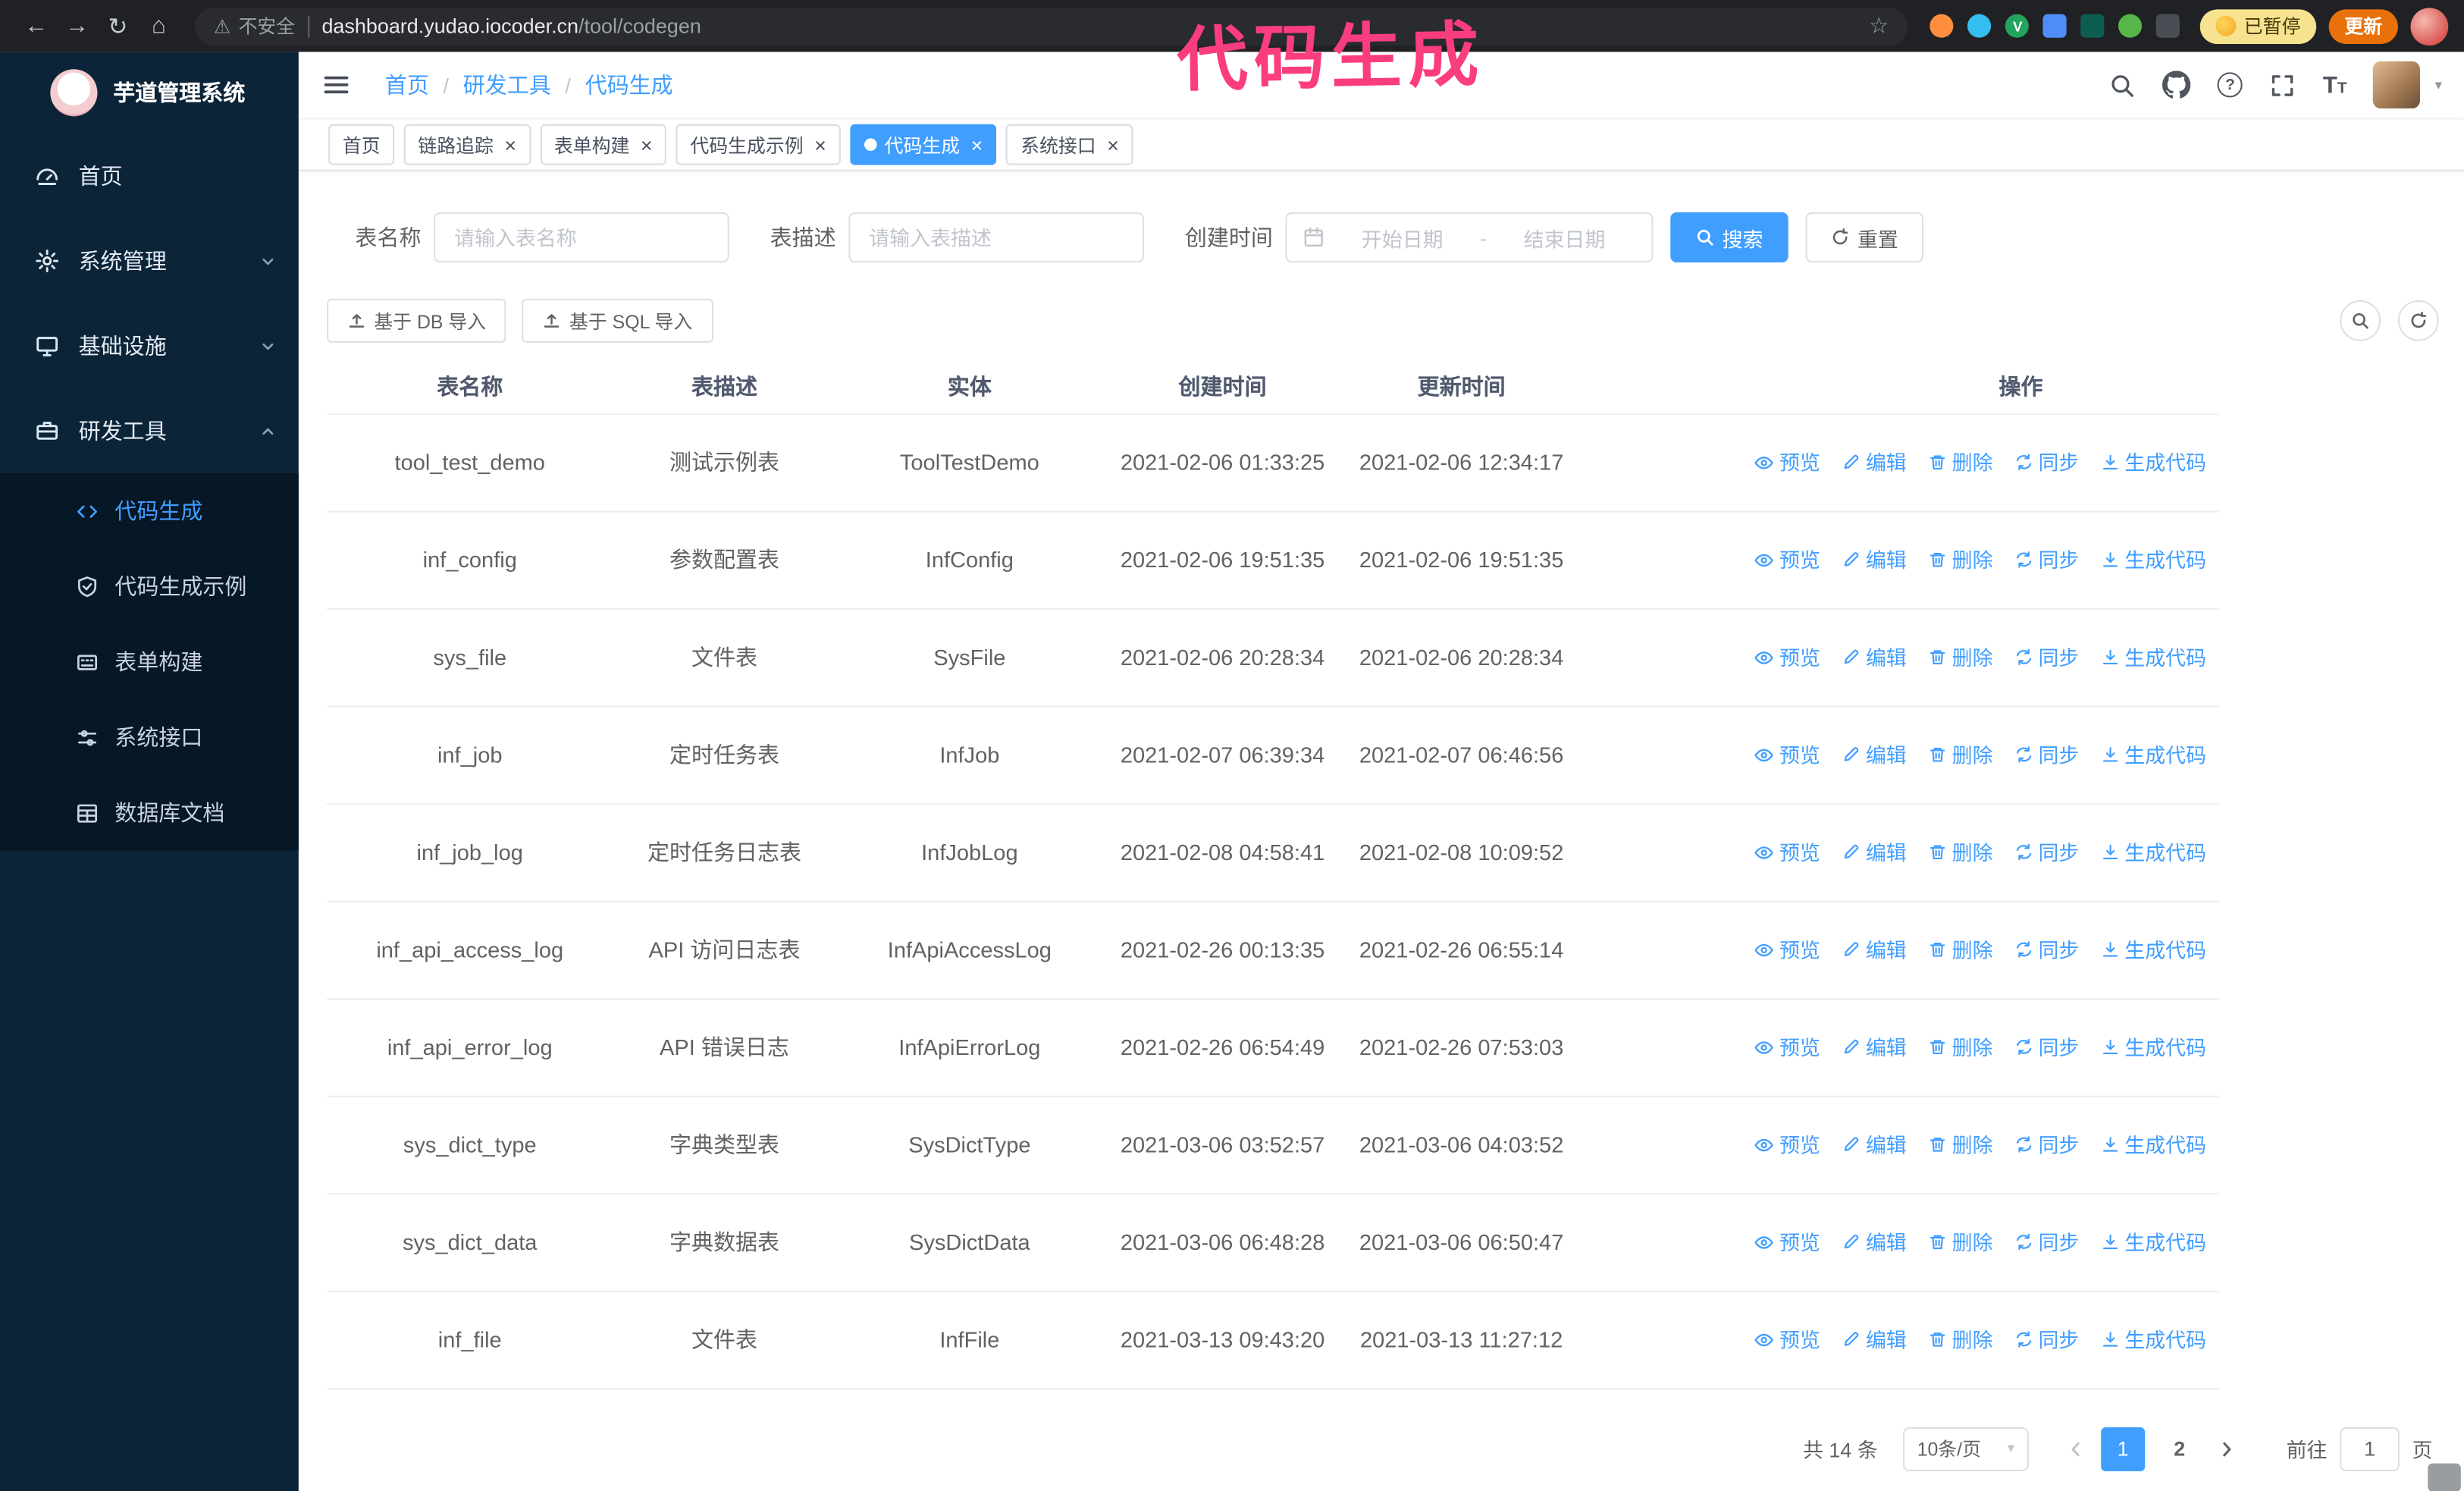  Describe the element at coordinates (150, 175) in the screenshot. I see `sidebar-item-home: 首页` at that location.